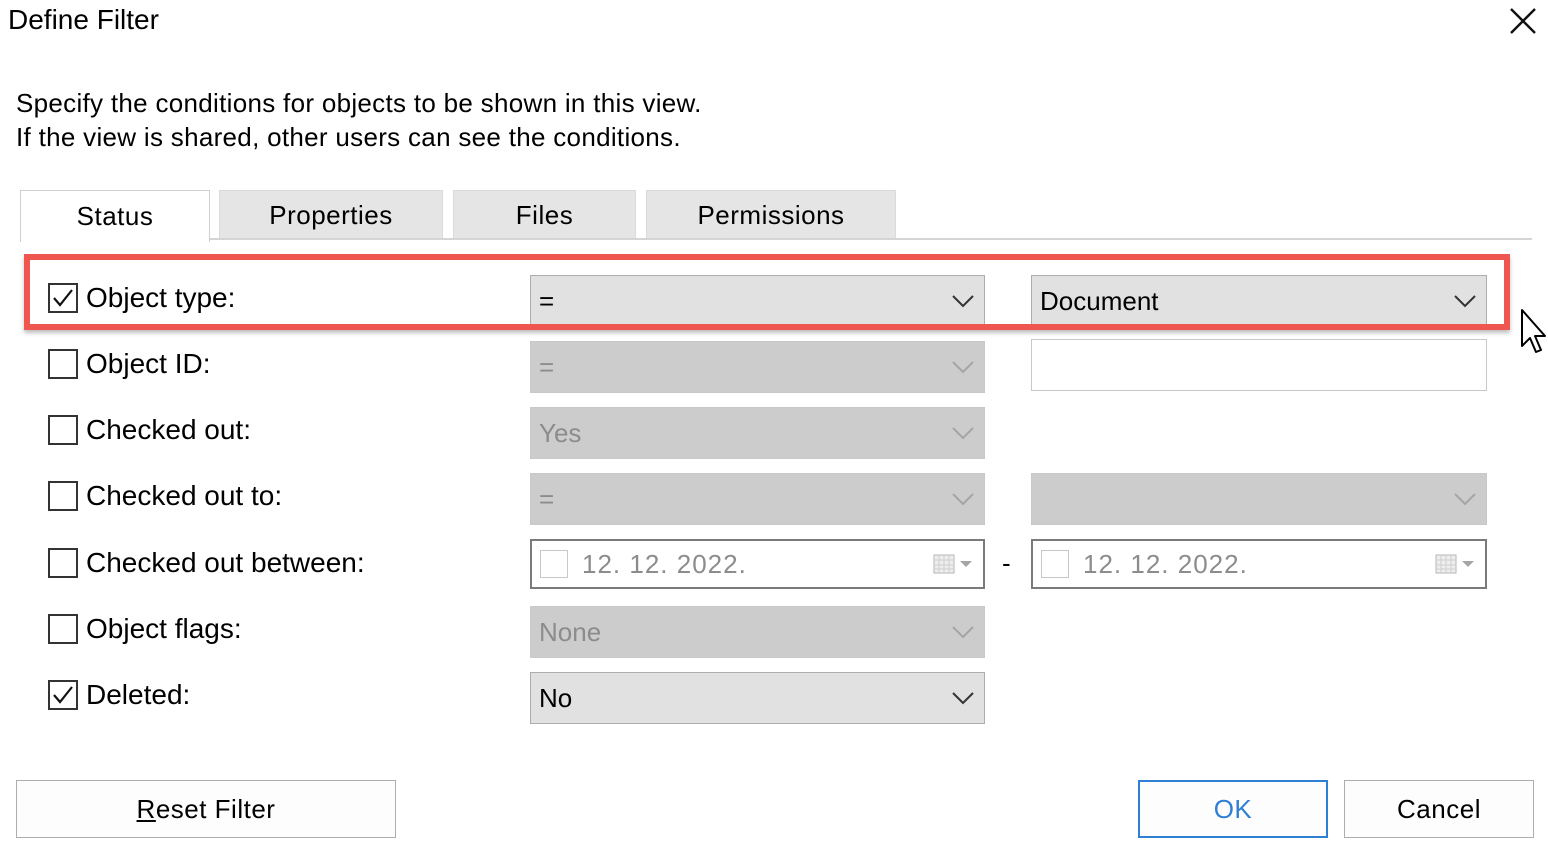  I want to click on checked-out-select: Yes, so click(757, 433).